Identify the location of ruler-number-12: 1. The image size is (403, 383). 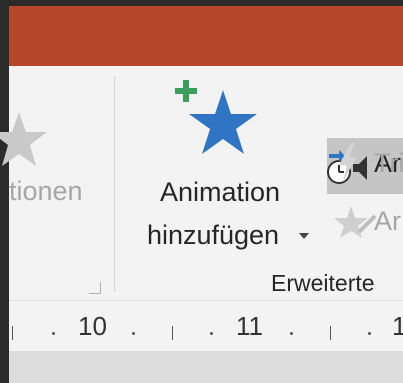
(397, 326).